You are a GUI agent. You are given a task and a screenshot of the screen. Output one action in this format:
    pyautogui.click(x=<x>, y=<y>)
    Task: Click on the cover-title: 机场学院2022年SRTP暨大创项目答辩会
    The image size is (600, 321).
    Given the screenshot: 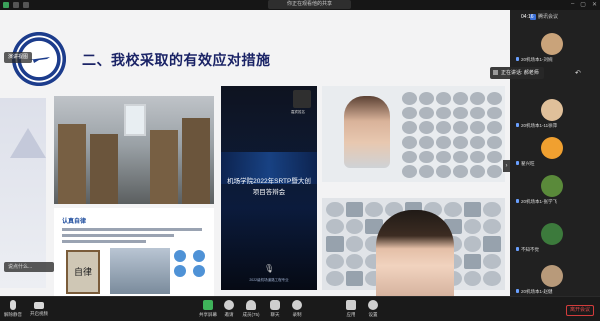 What is the action you would take?
    pyautogui.click(x=269, y=187)
    